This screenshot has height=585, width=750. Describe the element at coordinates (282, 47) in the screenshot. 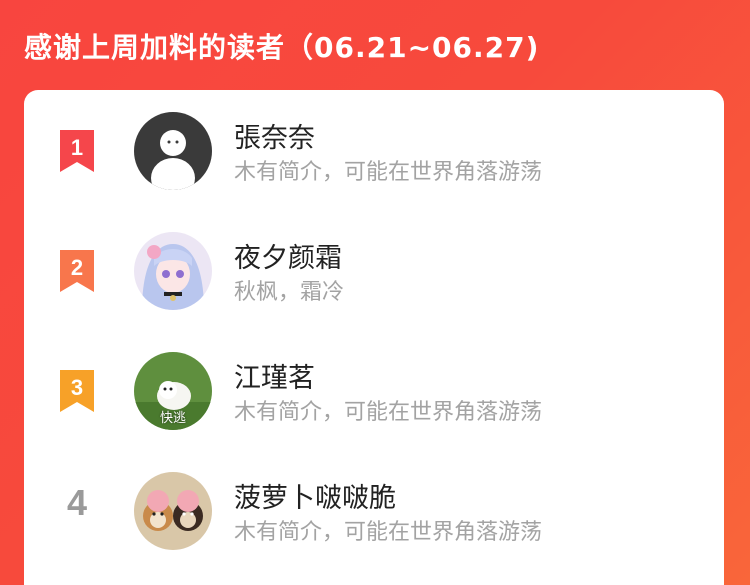

I see `page-title: 感谢上周加料的读者（06.21~06.27)` at that location.